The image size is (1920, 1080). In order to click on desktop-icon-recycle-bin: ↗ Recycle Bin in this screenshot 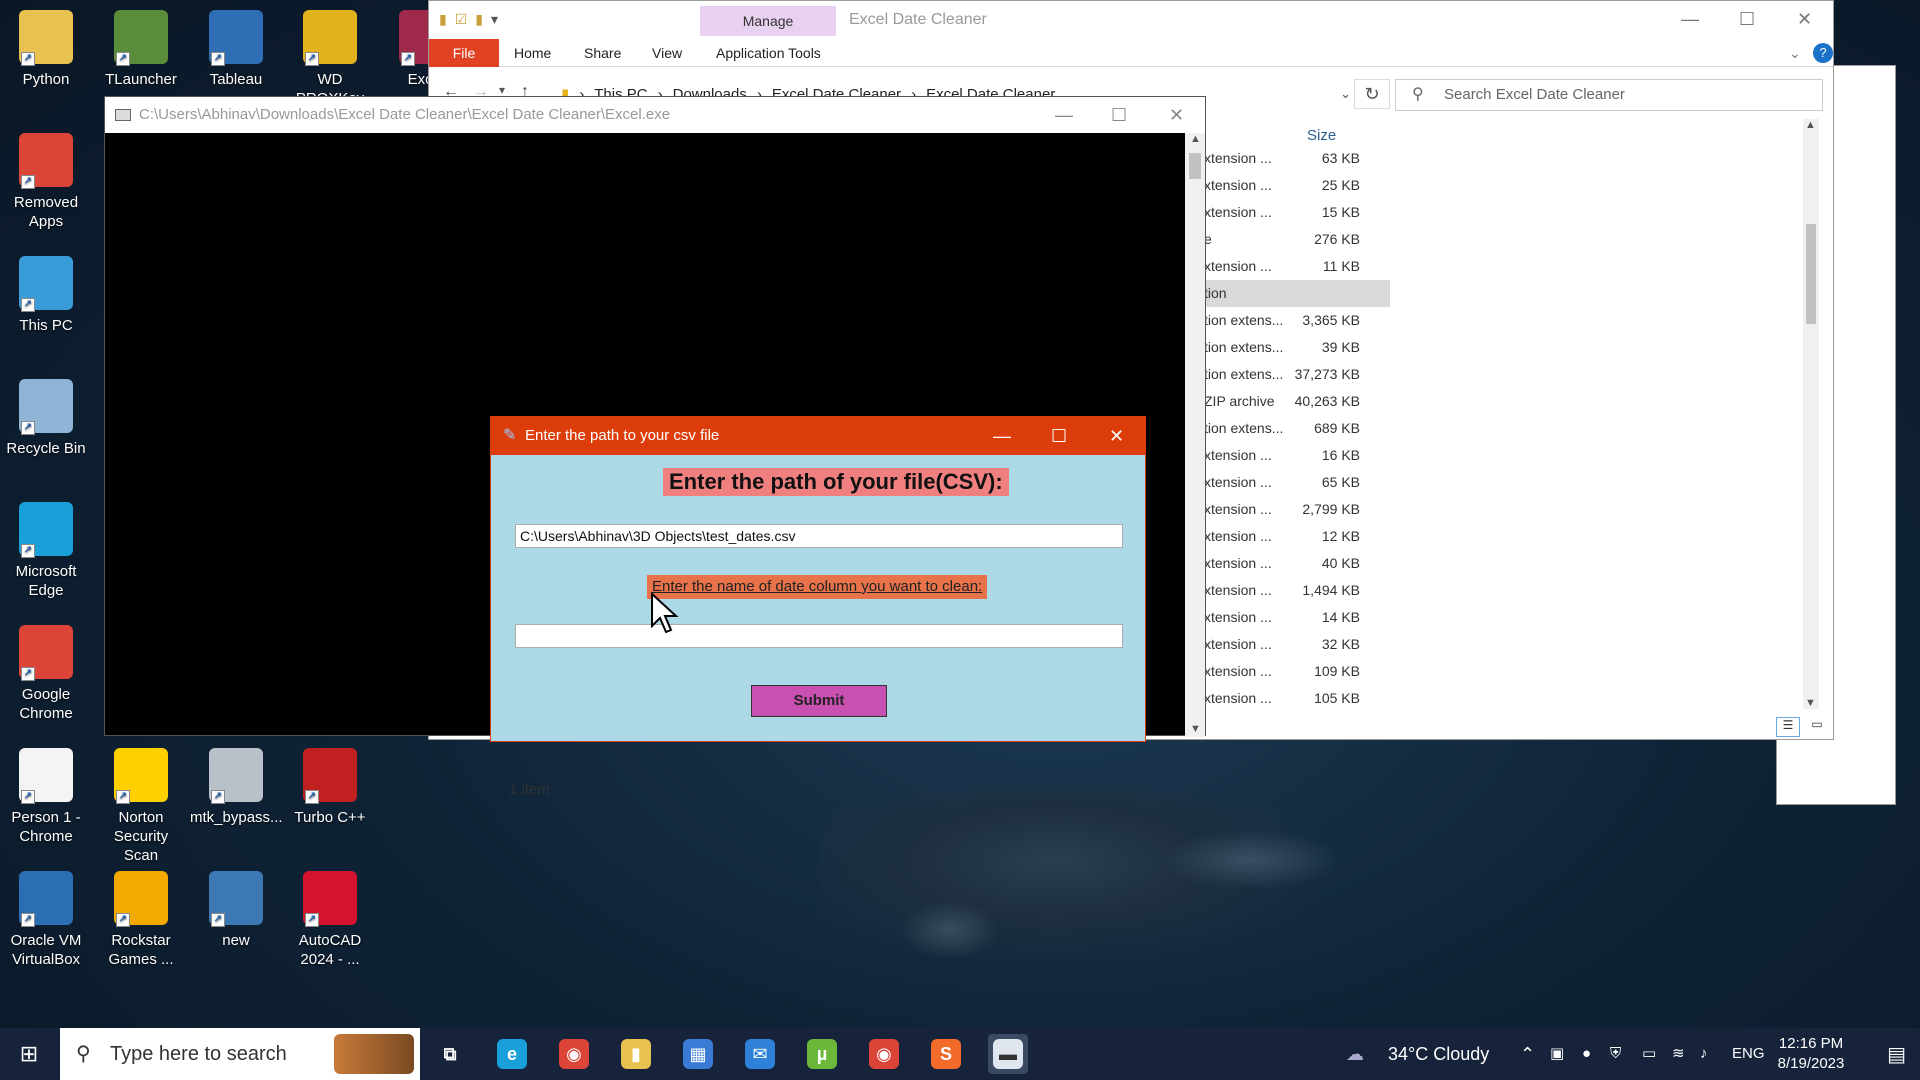, I will do `click(46, 418)`.